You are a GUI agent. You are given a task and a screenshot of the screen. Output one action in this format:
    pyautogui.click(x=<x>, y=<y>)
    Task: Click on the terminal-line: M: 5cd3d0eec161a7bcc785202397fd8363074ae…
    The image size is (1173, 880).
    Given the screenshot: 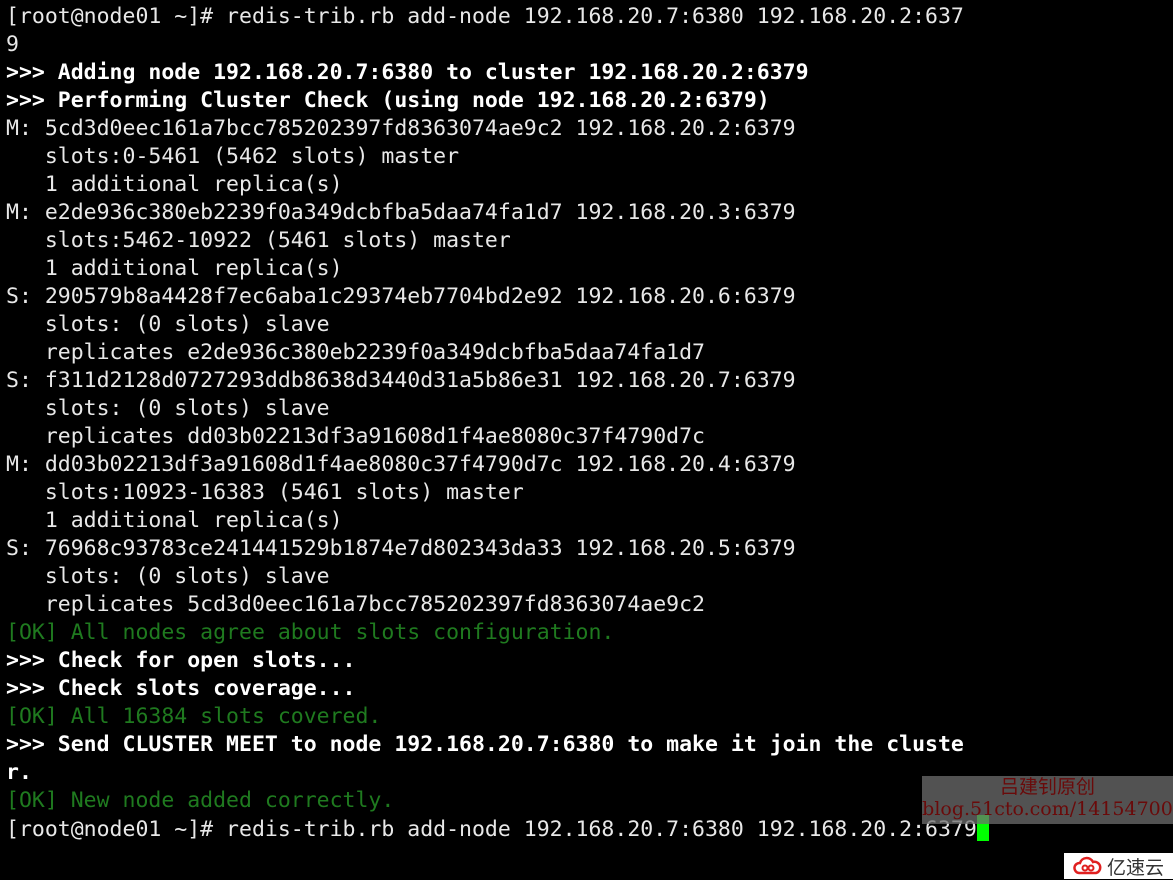 What is the action you would take?
    pyautogui.click(x=401, y=128)
    